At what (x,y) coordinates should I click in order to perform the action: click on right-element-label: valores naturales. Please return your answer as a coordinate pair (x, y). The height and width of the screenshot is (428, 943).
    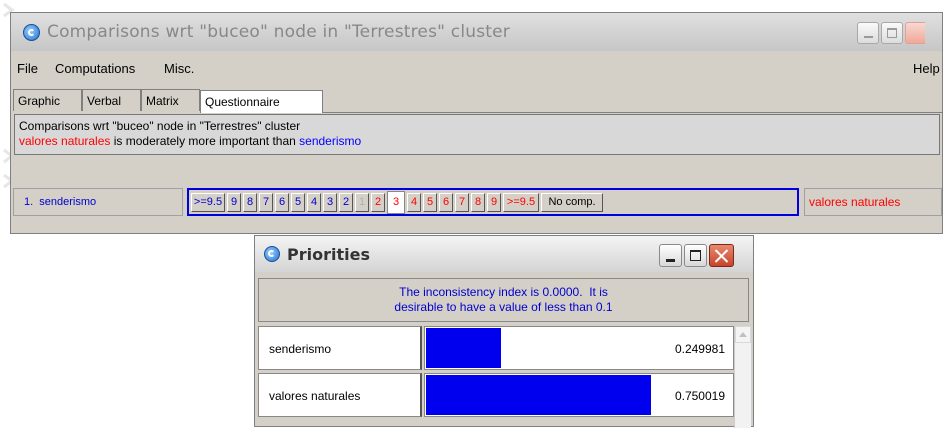
    Looking at the image, I should click on (873, 202).